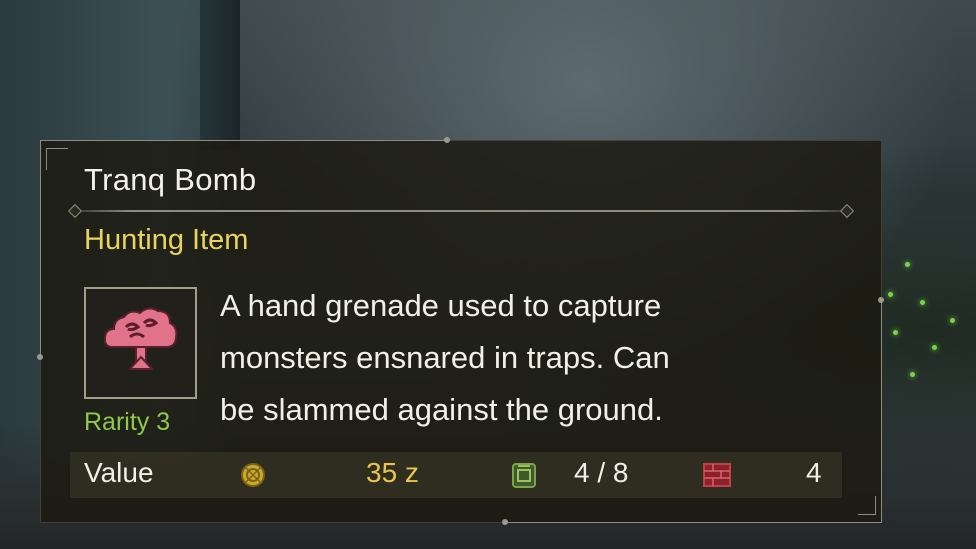 The width and height of the screenshot is (976, 549). I want to click on pouch-carry-count: 4 / 8, so click(601, 472).